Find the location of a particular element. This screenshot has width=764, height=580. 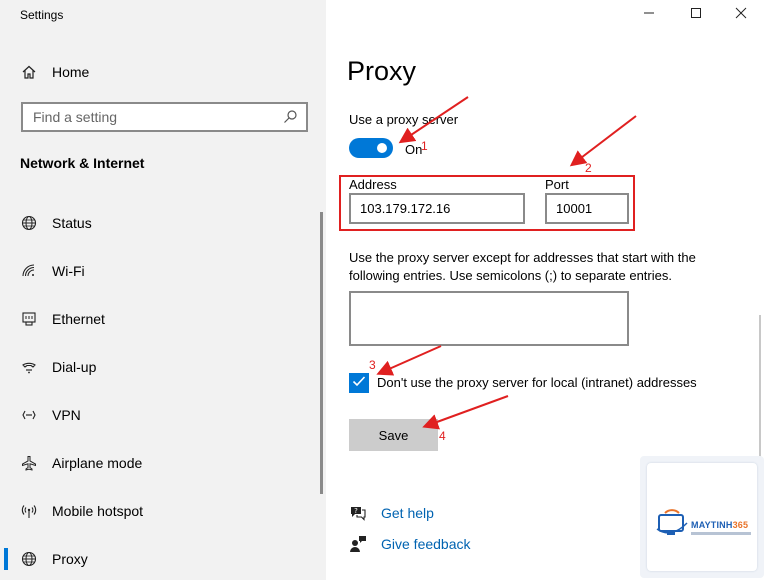

get-help-link: ? Get help is located at coordinates (391, 513).